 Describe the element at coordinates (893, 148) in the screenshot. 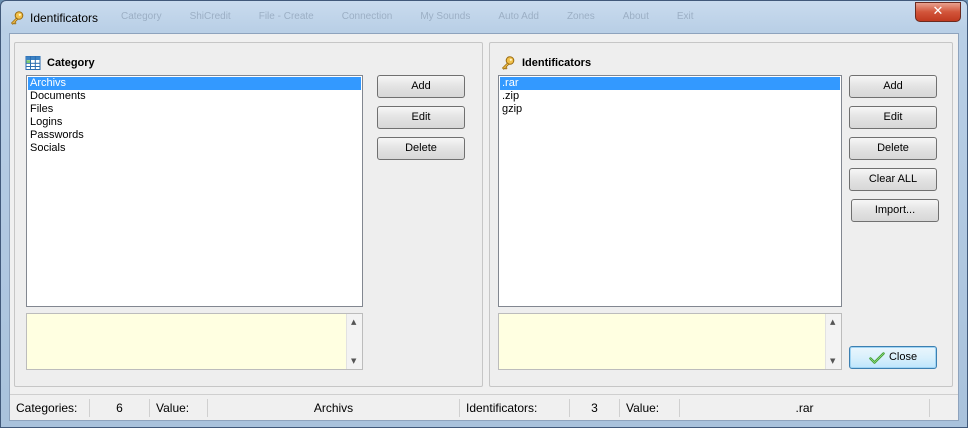

I see `identificators-delete-button: Delete` at that location.